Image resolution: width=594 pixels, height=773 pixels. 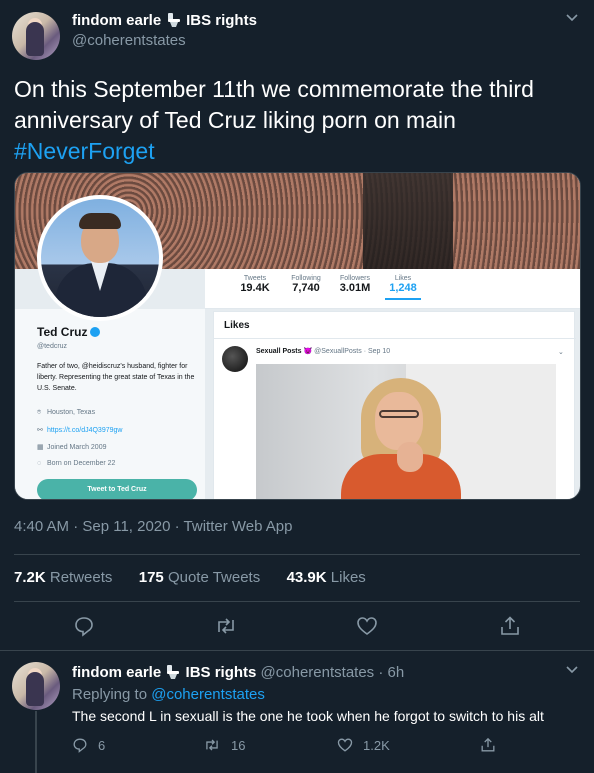 I want to click on reply-like-count: 1.2K, so click(x=376, y=745).